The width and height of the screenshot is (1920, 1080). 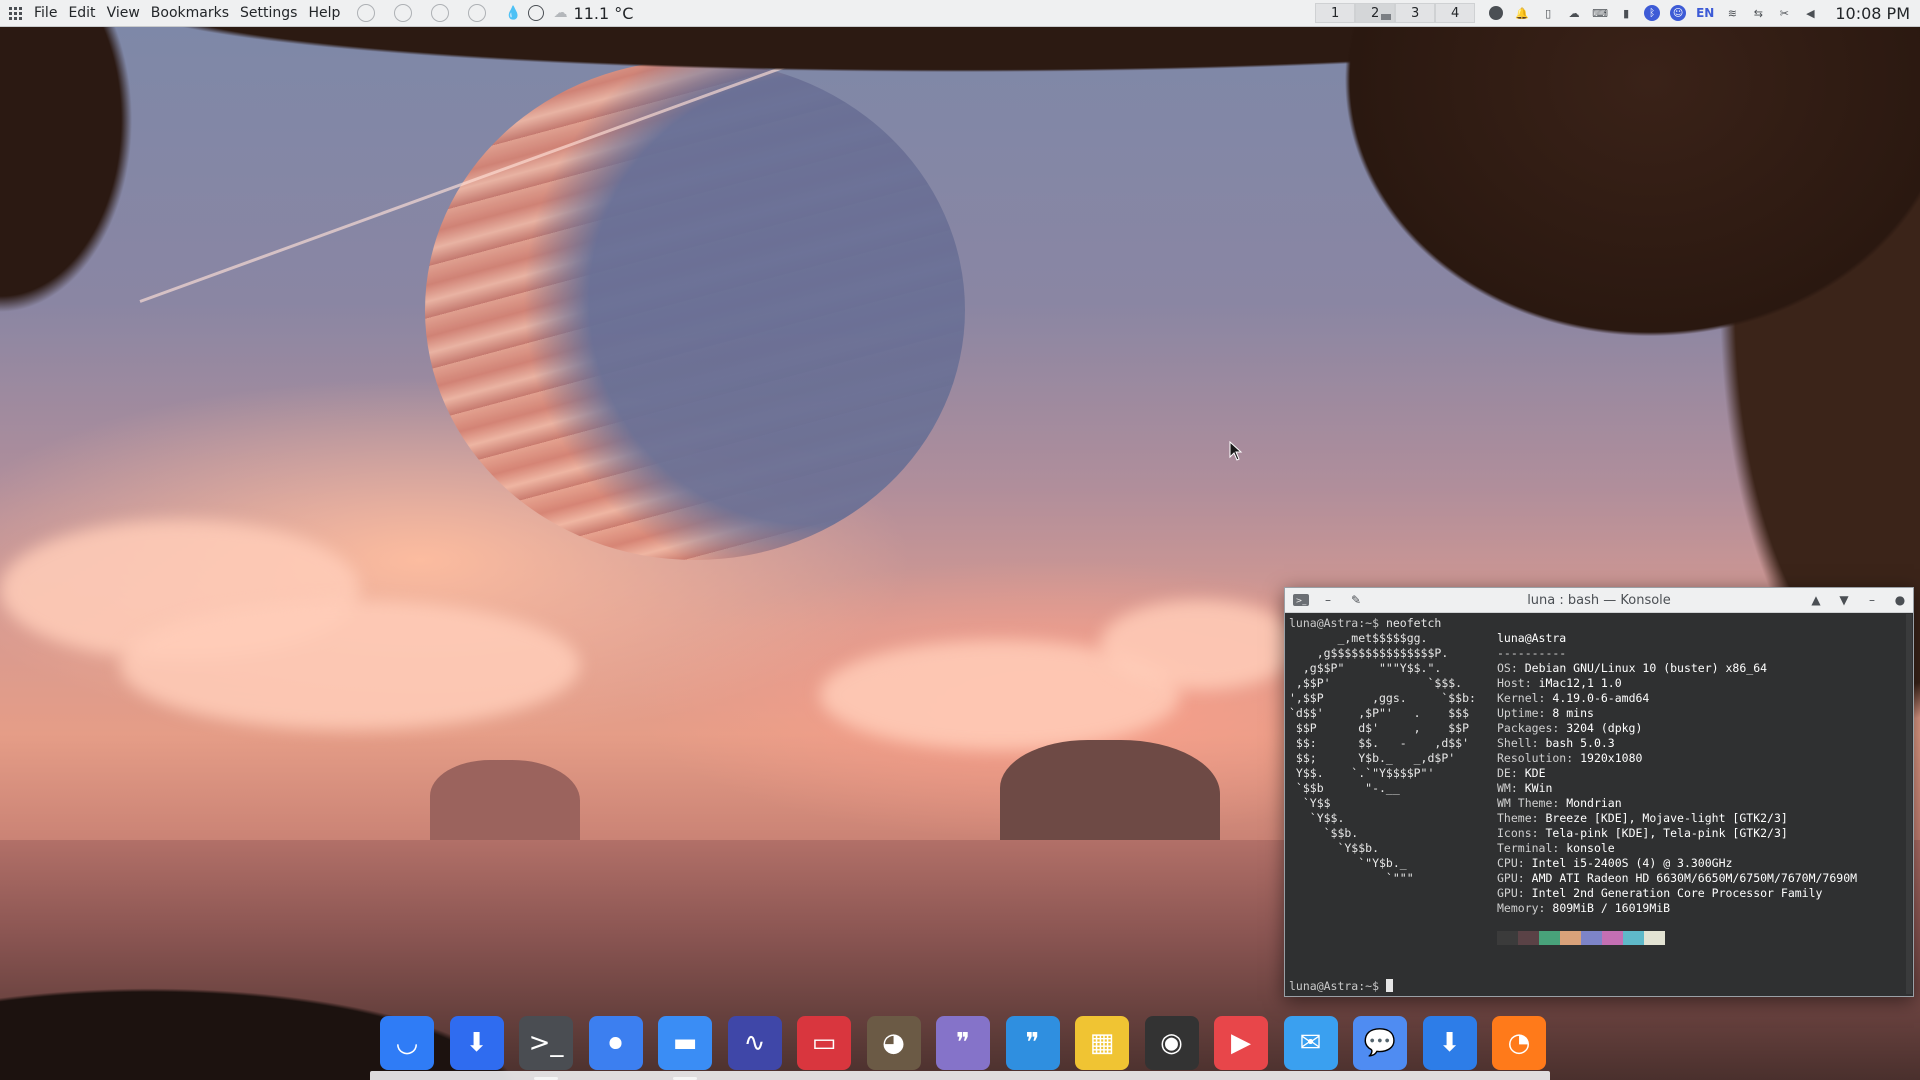 I want to click on shade-button: ▼, so click(x=1844, y=600).